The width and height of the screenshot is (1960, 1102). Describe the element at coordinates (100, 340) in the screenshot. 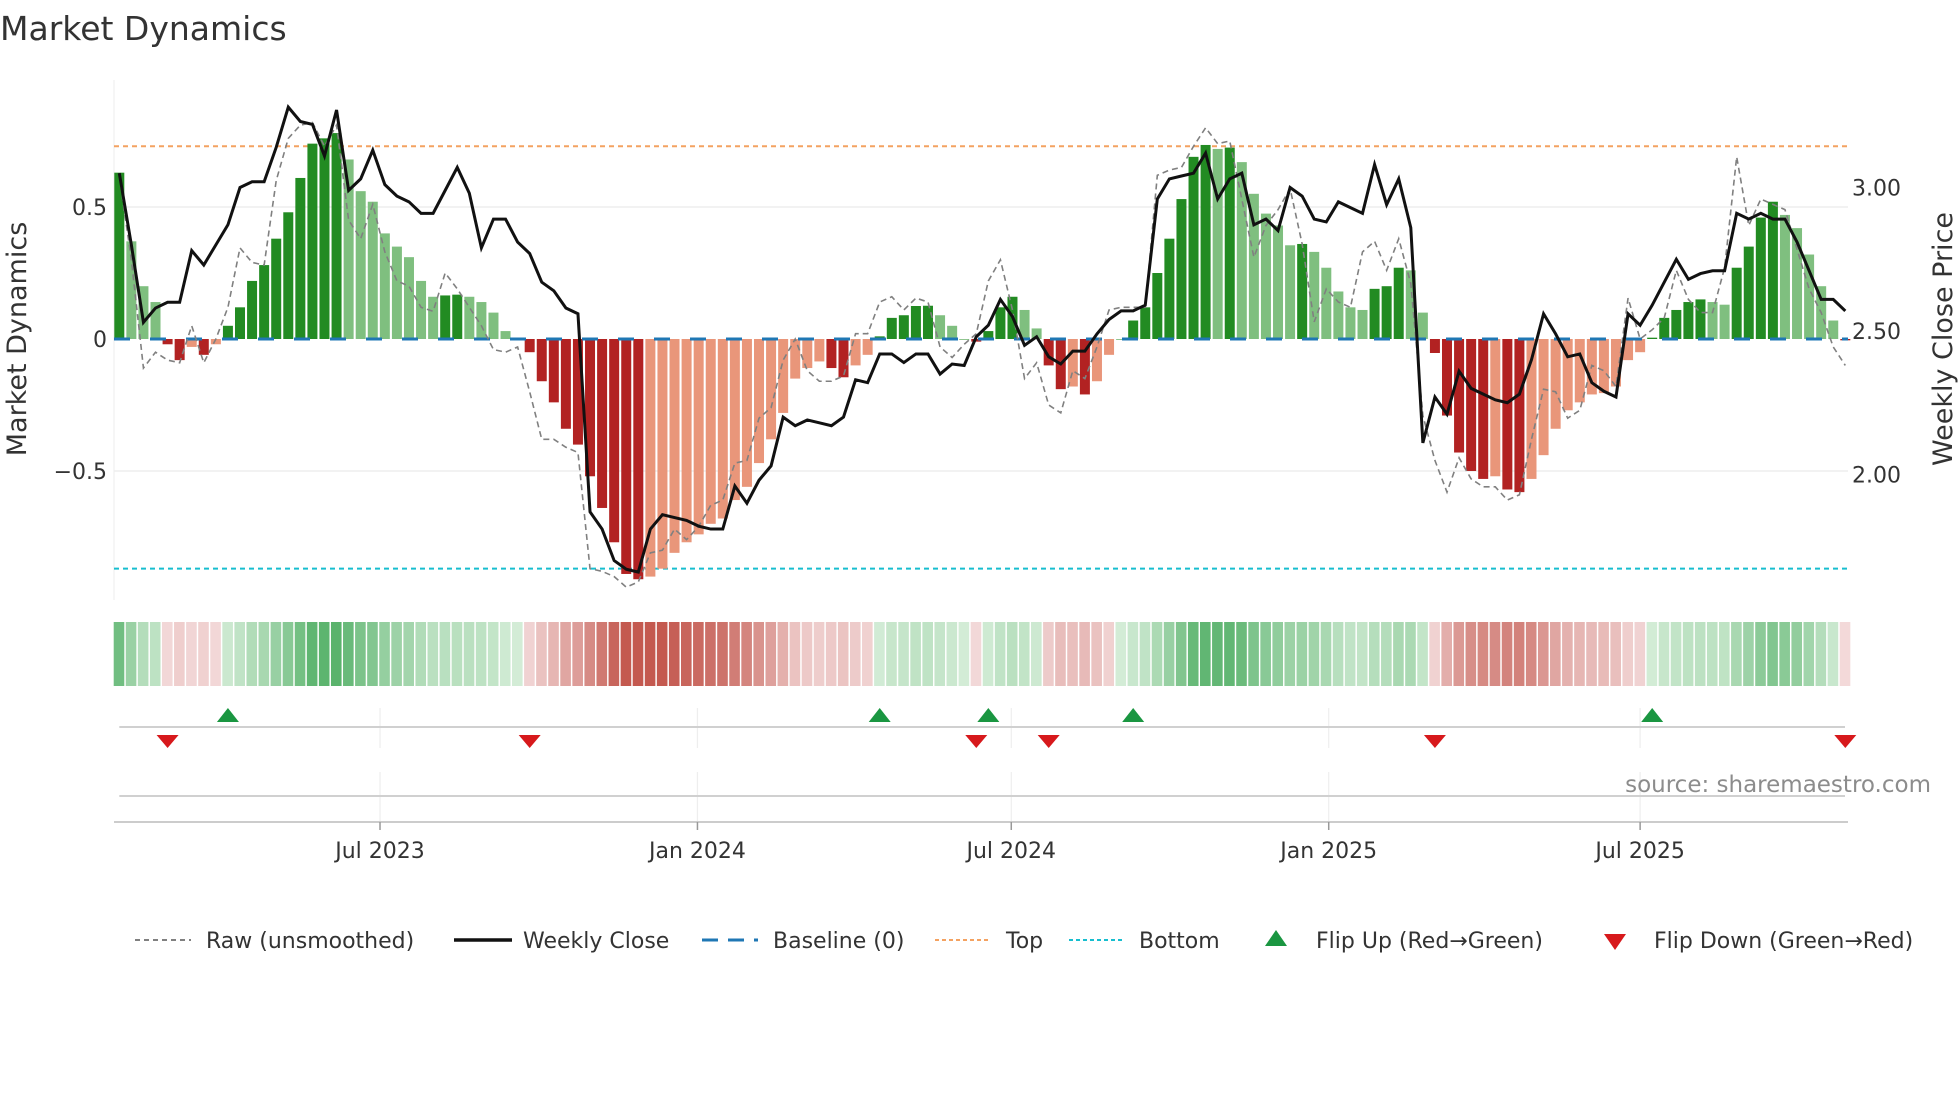

I see `y-tick-label: 0` at that location.